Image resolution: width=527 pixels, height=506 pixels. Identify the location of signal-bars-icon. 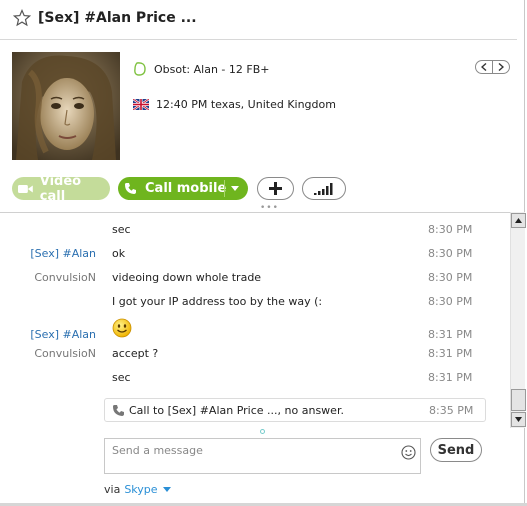
(323, 188).